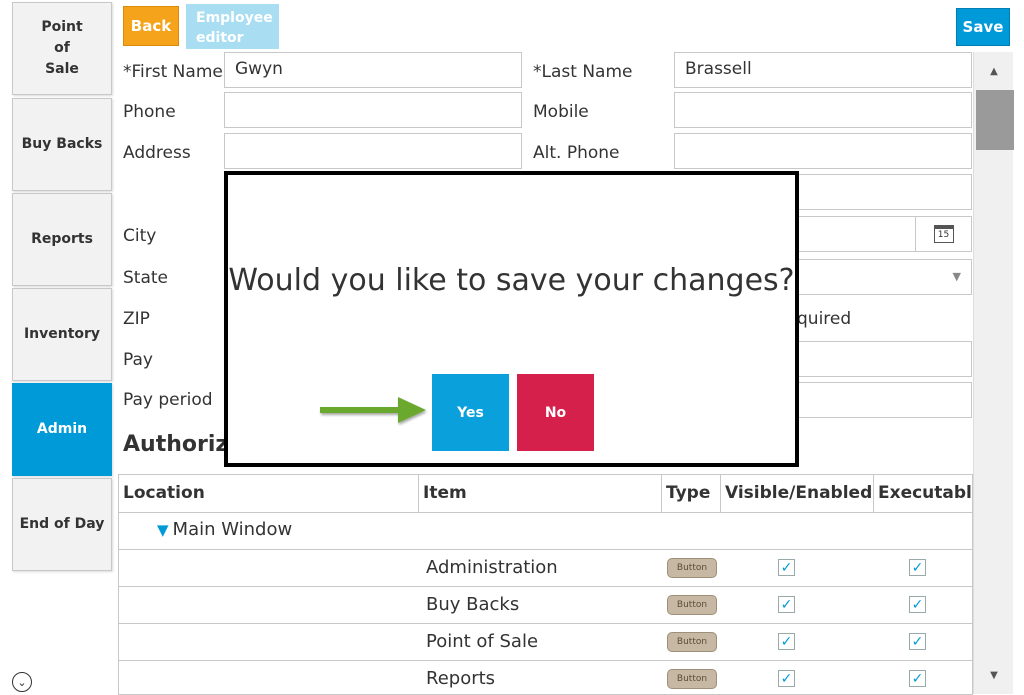 This screenshot has height=695, width=1024. Describe the element at coordinates (994, 71) in the screenshot. I see `scroll-up-icon: ▲` at that location.